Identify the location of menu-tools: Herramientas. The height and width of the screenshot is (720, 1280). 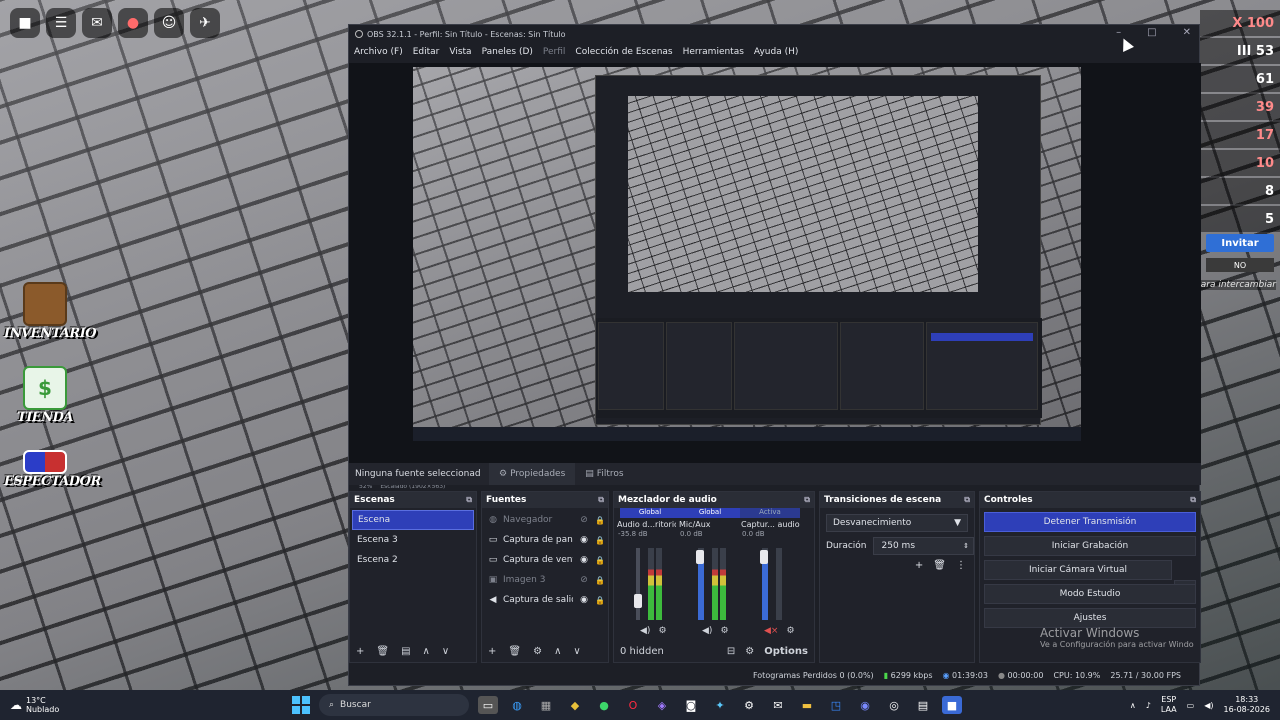
(713, 52).